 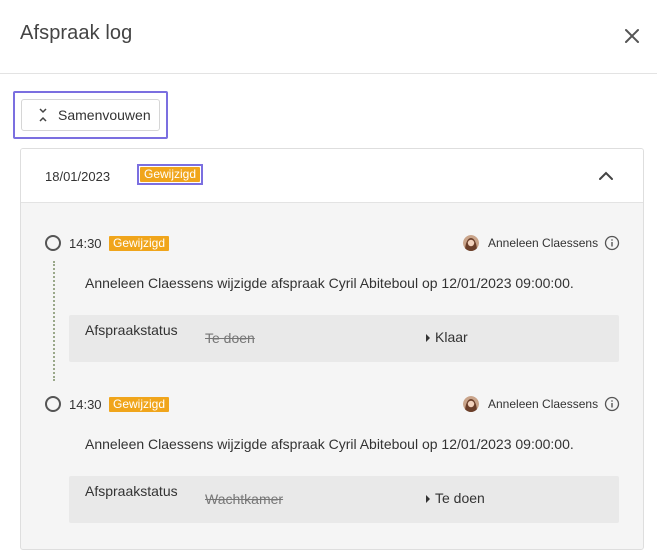 I want to click on dialog-header: Afspraak log, so click(x=328, y=37).